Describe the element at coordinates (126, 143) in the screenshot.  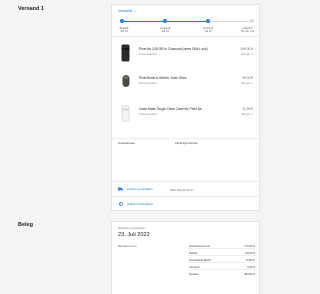
I see `shipping-address-label: Lieferadresse` at that location.